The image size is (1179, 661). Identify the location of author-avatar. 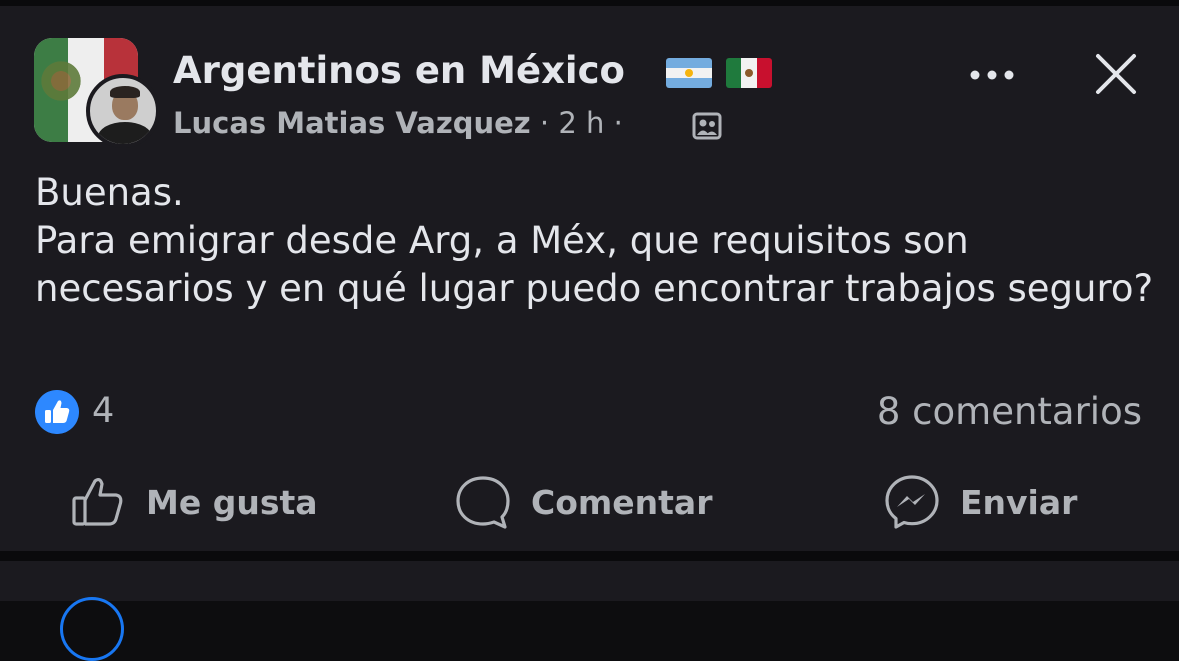
(123, 111).